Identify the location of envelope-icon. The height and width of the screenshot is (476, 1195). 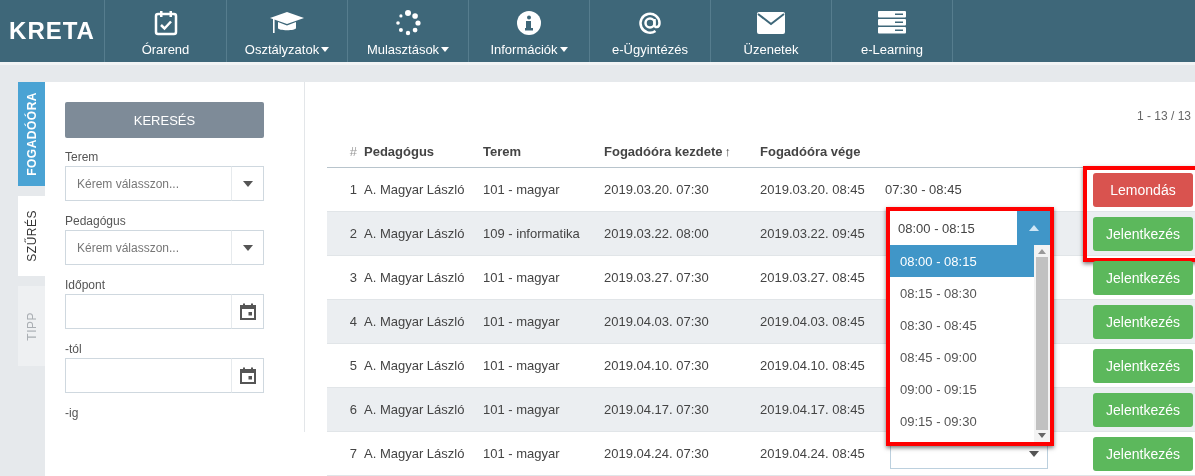
(771, 22).